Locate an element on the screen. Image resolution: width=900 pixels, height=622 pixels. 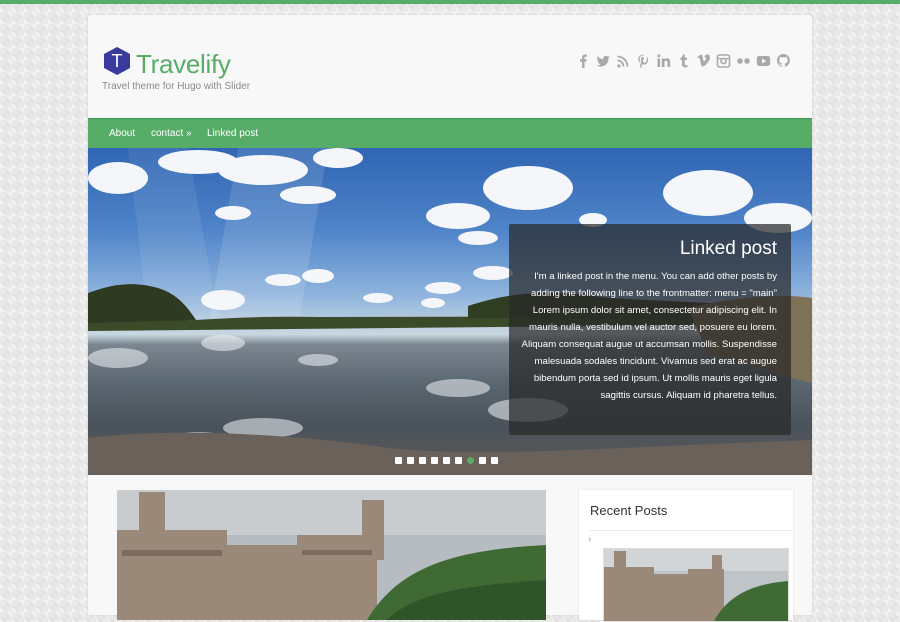
widget-title: Recent Posts is located at coordinates (629, 510).